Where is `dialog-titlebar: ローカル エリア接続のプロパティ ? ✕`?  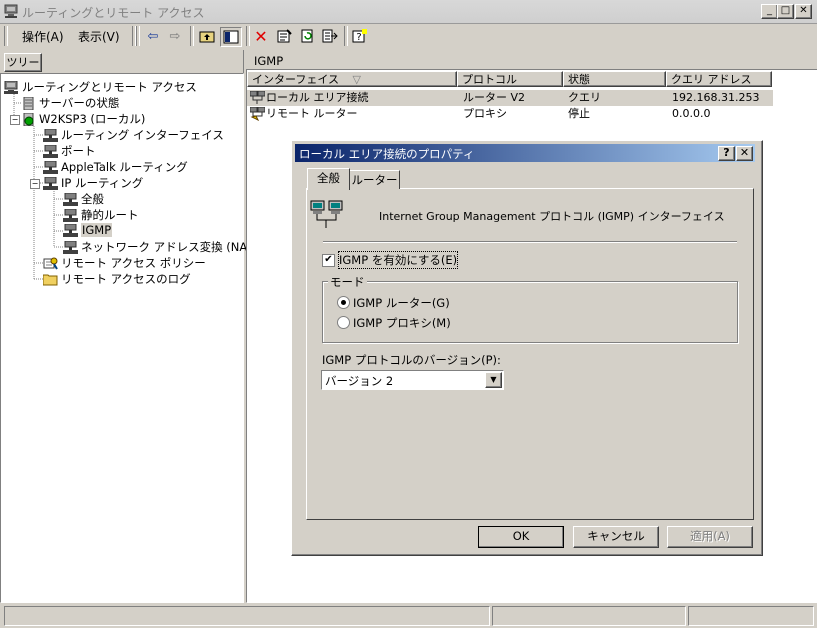 dialog-titlebar: ローカル エリア接続のプロパティ ? ✕ is located at coordinates (525, 153).